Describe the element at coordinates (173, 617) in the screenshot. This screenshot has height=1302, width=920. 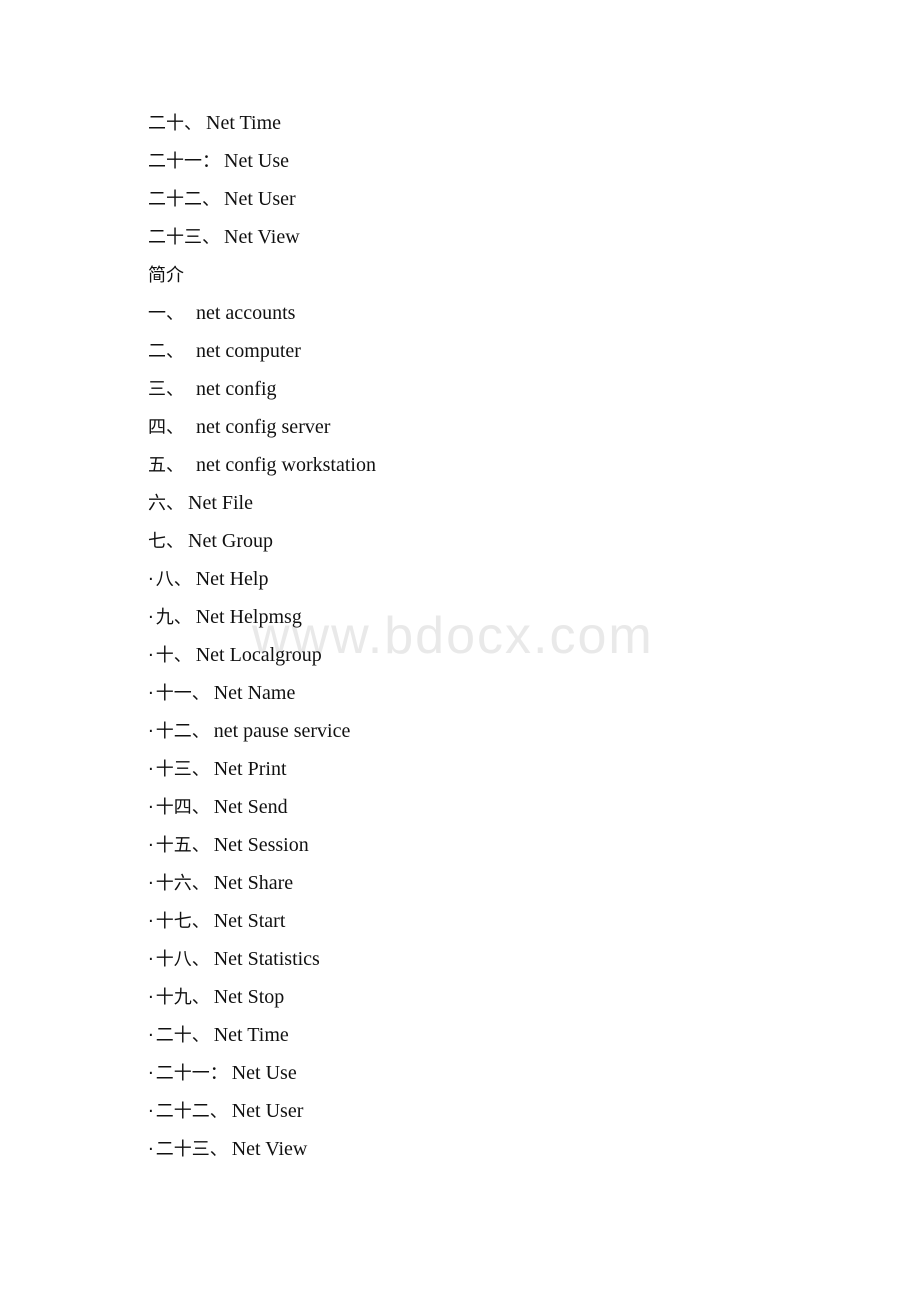
I see `list-item-number: 九、` at that location.